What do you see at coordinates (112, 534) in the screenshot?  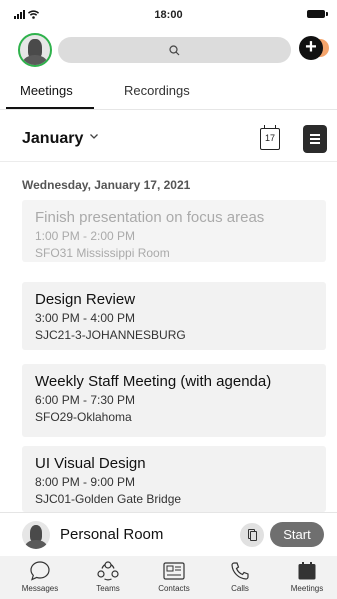 I see `personal-room-label: Personal Room` at bounding box center [112, 534].